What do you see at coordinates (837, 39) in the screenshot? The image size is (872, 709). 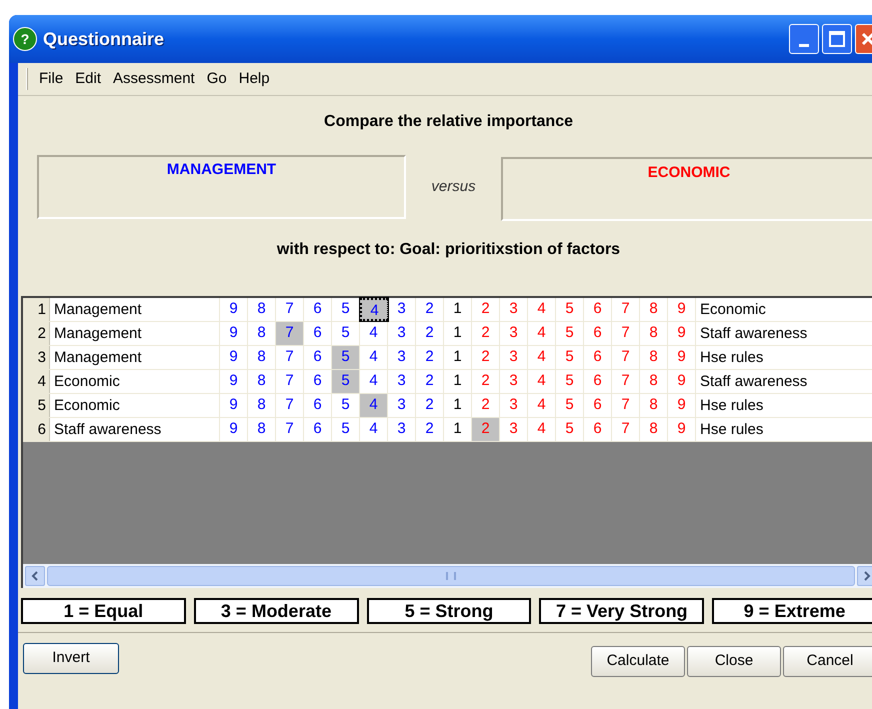 I see `maximize-button` at bounding box center [837, 39].